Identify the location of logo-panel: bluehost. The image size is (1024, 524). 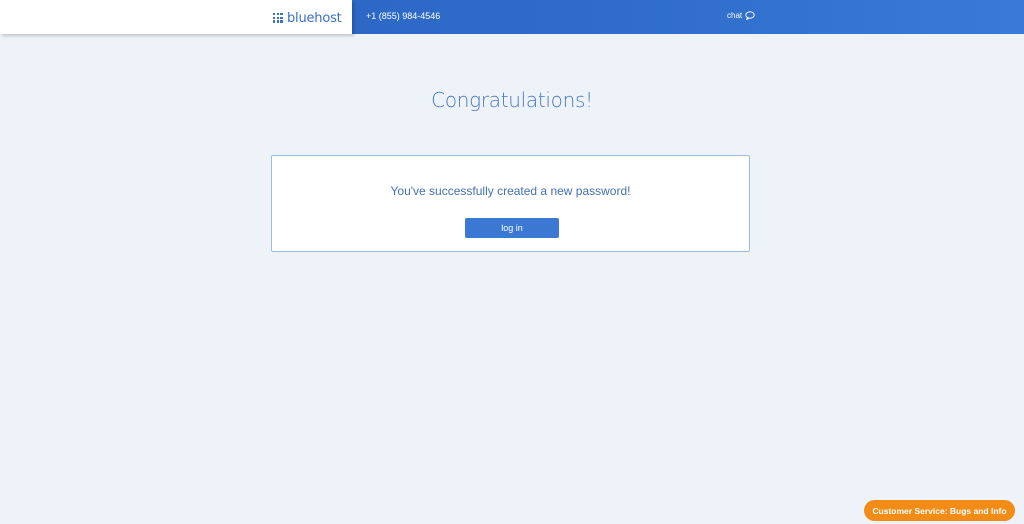
(176, 17).